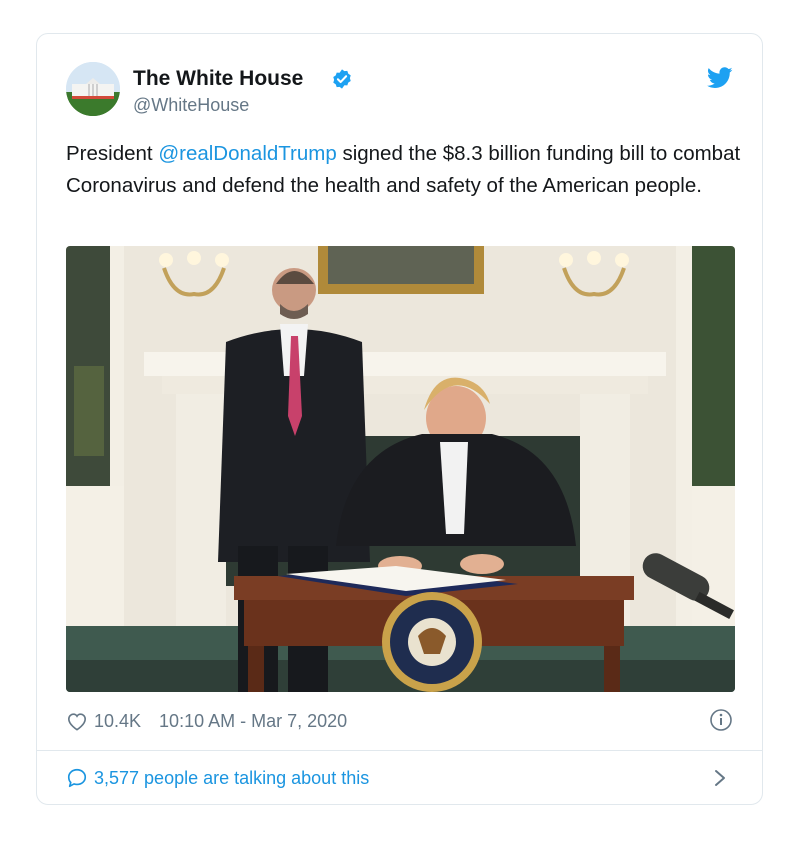 The width and height of the screenshot is (800, 842). I want to click on conversation-link: 3,577 people are talking about this, so click(217, 778).